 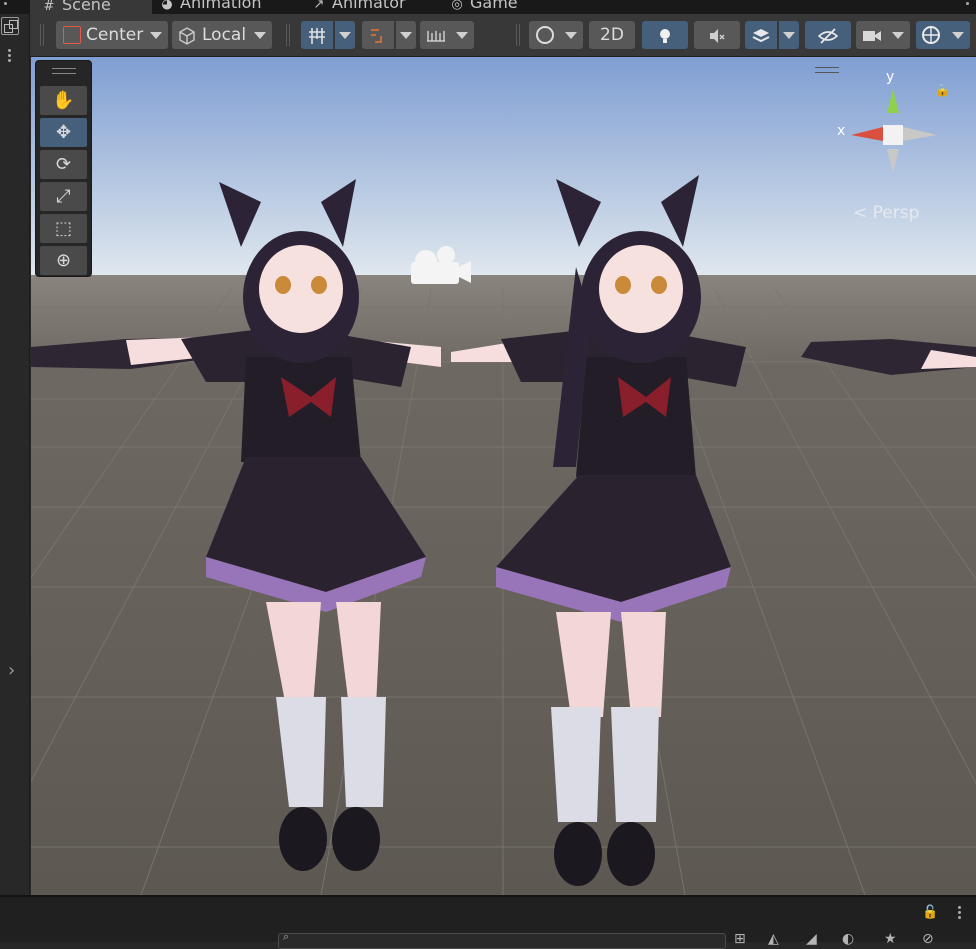 I want to click on axis-gizmo-icon, so click(x=894, y=131).